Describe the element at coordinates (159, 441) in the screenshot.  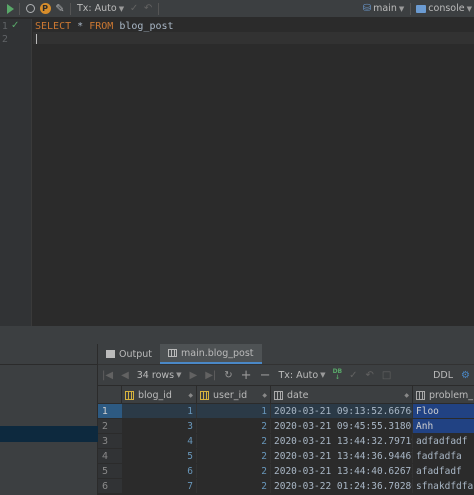
I see `table-cell-blog-id: 4` at that location.